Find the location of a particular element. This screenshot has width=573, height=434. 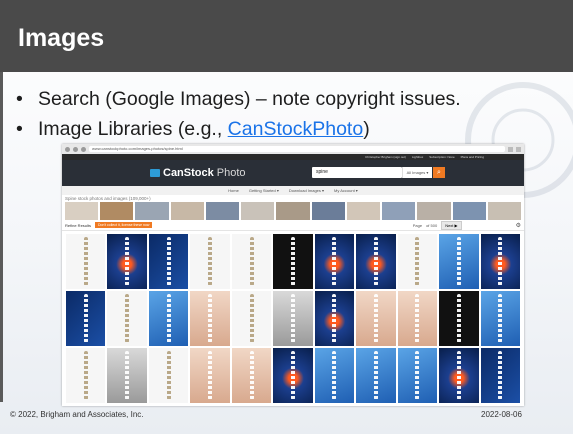

refine-results-button: Refine Results is located at coordinates (78, 225).